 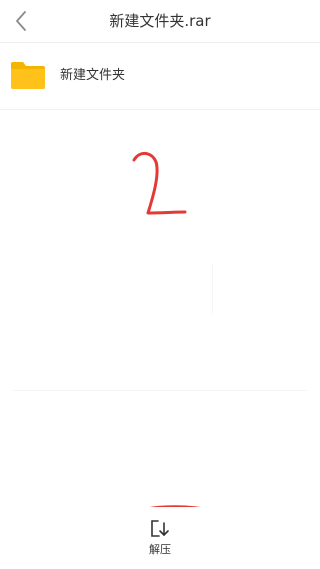 I want to click on bottom-toolbar: 解压, so click(x=160, y=538).